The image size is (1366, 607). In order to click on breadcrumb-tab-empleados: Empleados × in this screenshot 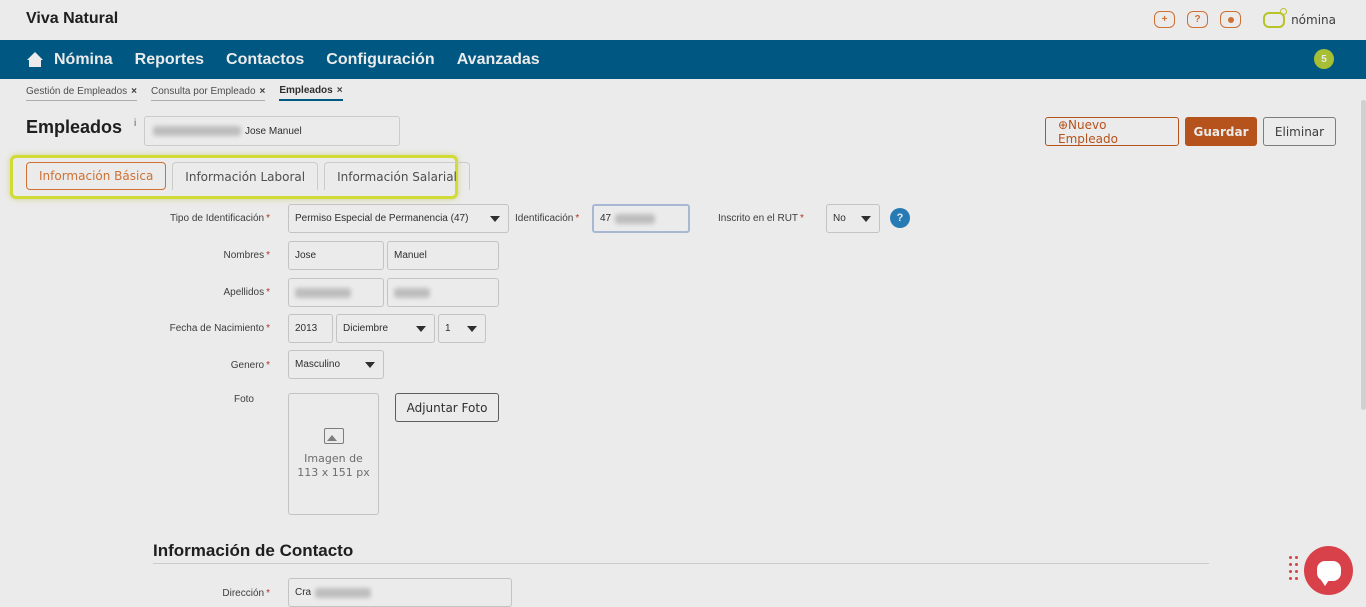, I will do `click(311, 93)`.